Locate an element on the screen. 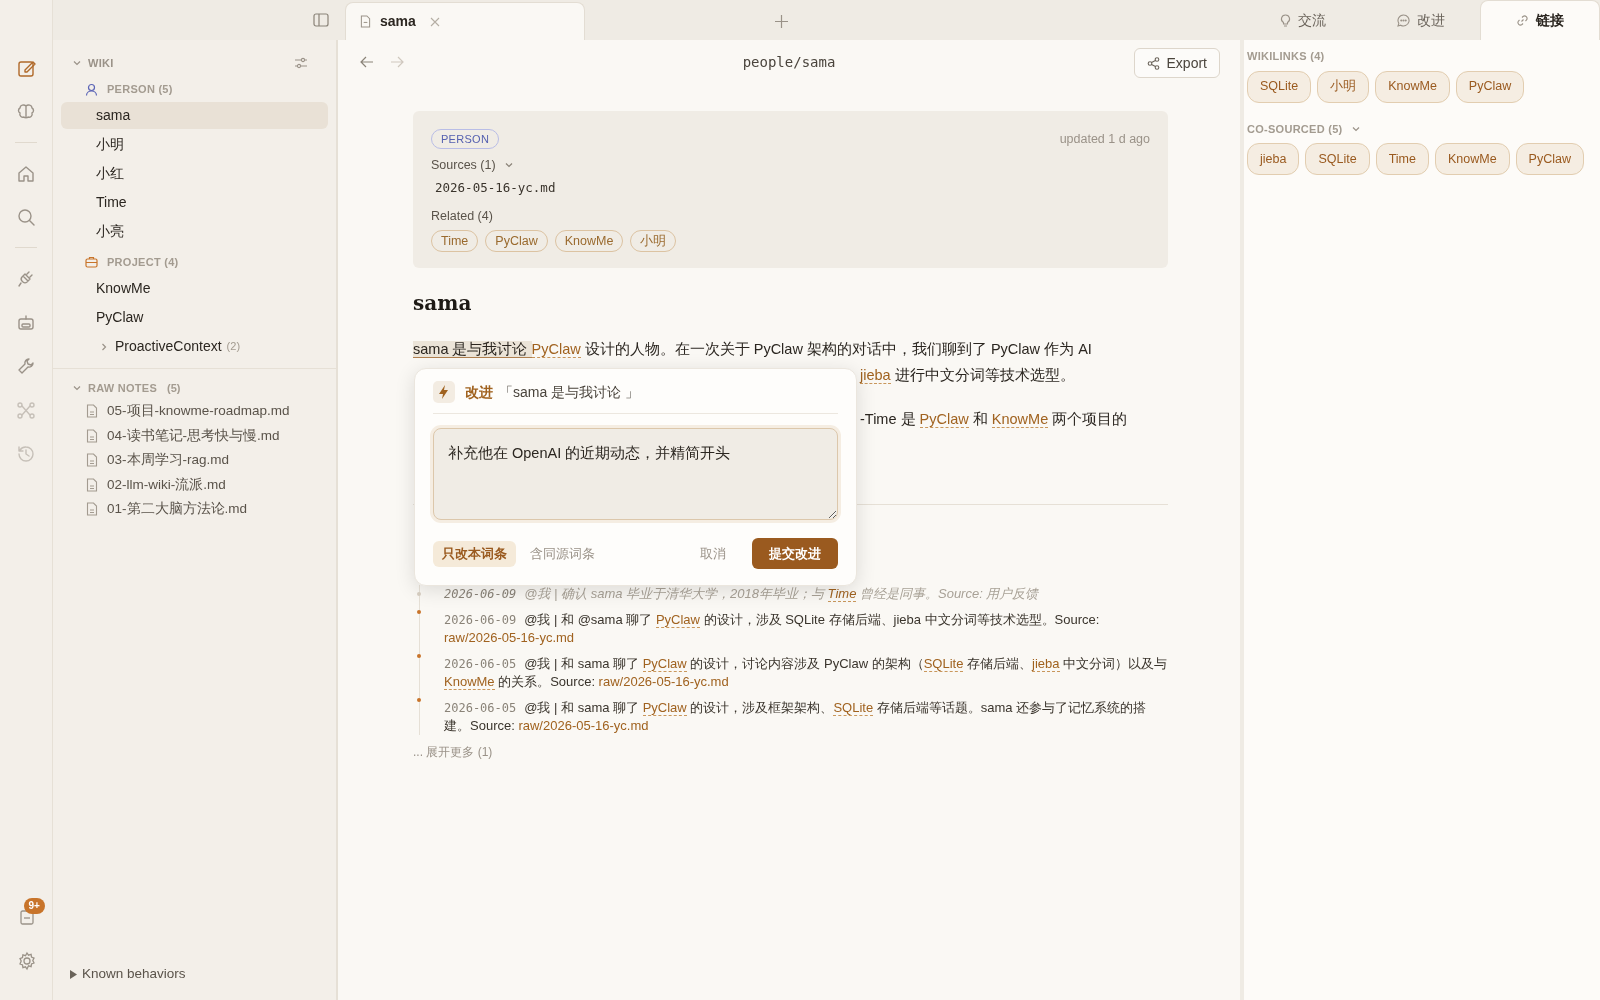  settings-icon is located at coordinates (26, 961).